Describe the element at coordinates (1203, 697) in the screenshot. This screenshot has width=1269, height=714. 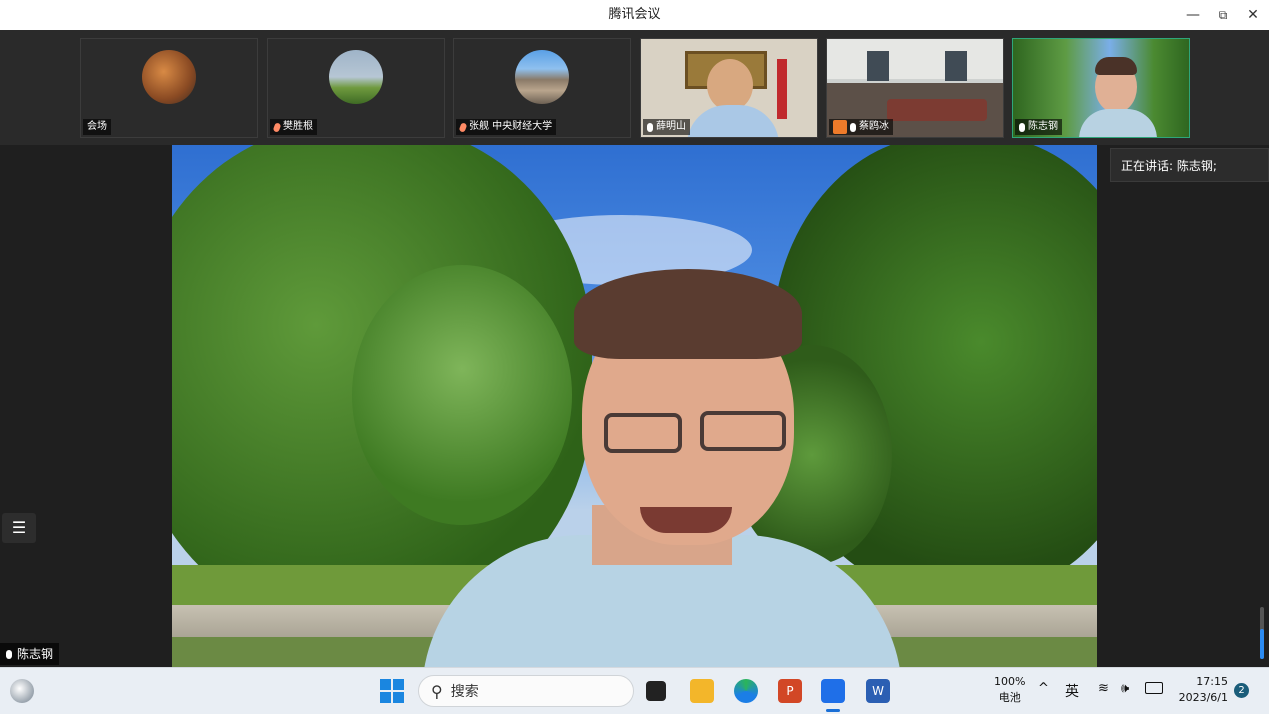
I see `clock-date: 2023/6/1` at that location.